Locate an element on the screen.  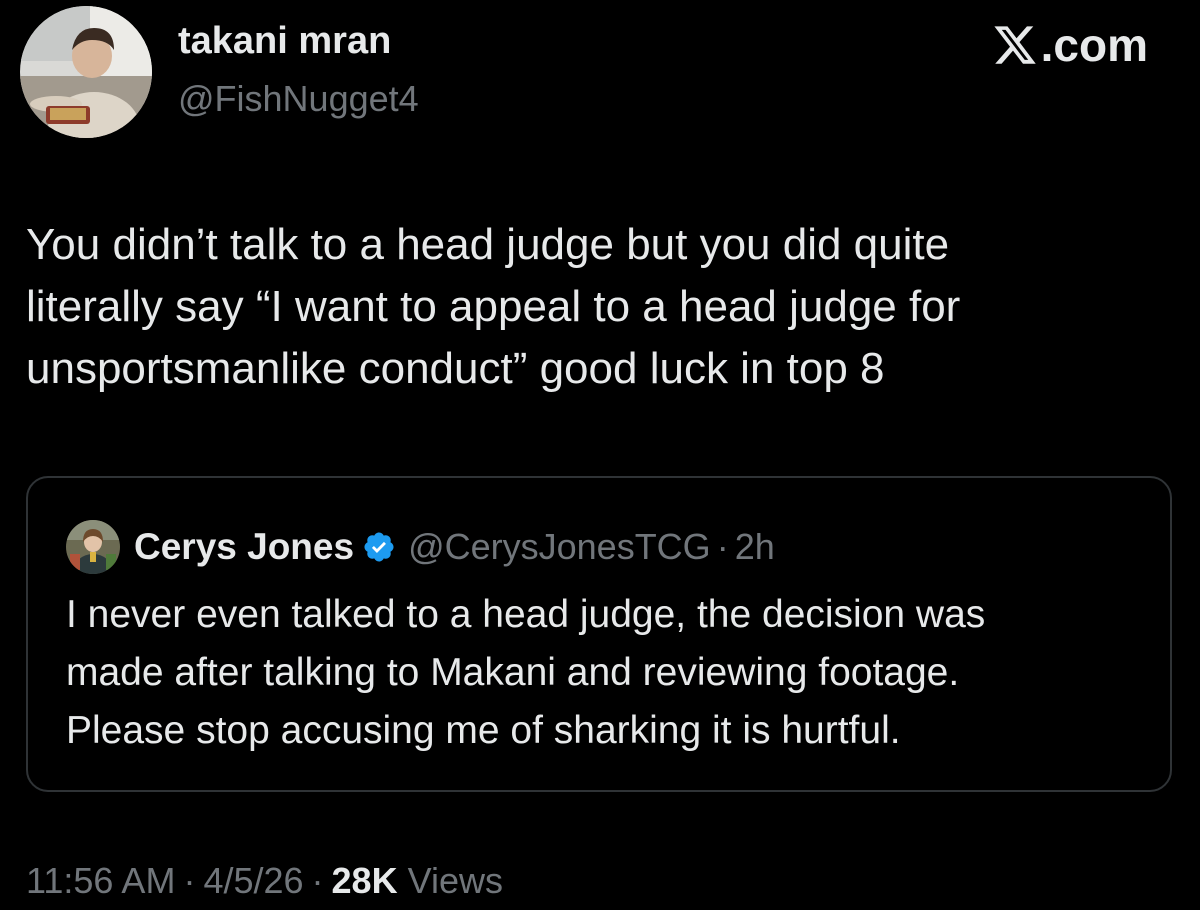
author-avatar-image is located at coordinates (86, 72).